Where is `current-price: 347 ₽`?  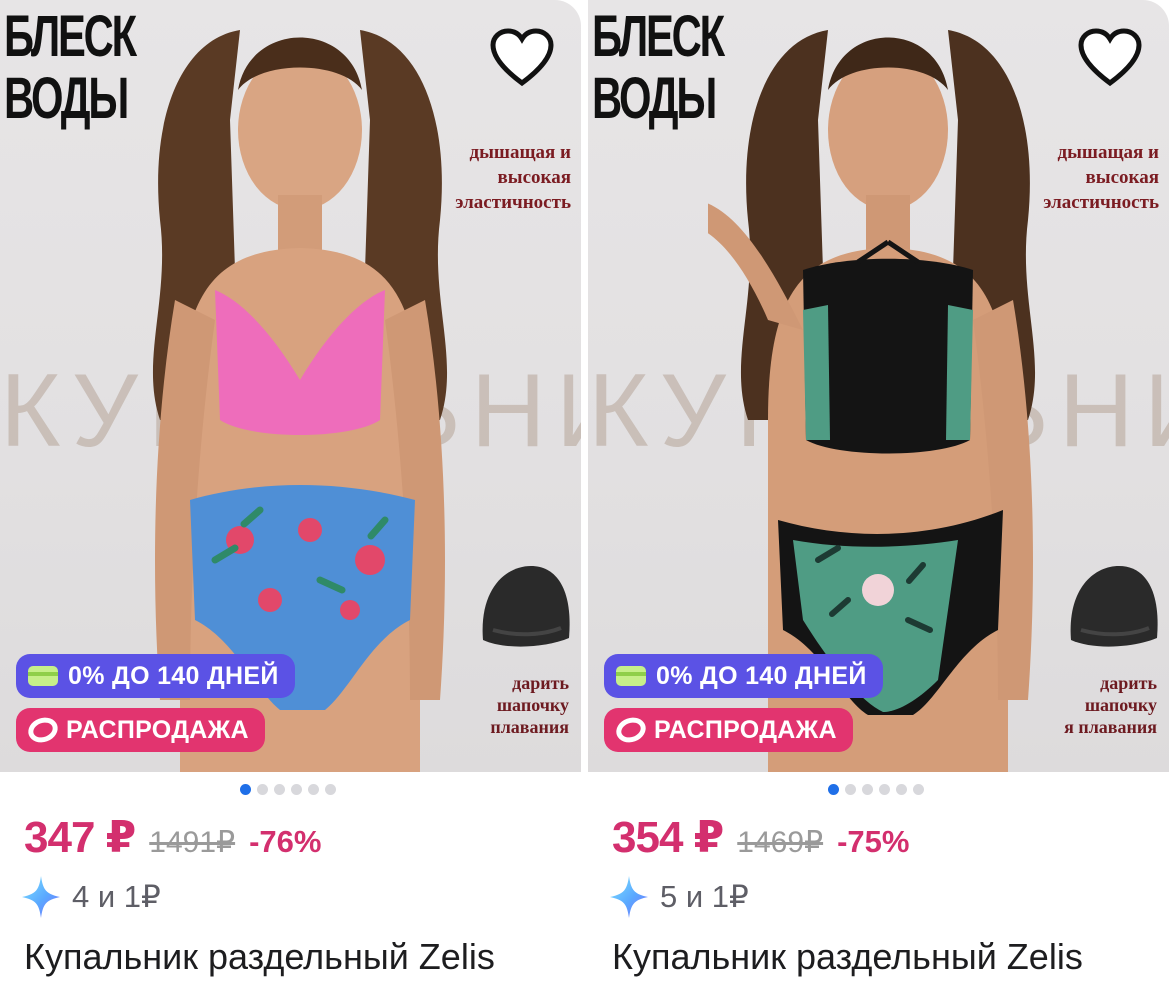
current-price: 347 ₽ is located at coordinates (80, 837).